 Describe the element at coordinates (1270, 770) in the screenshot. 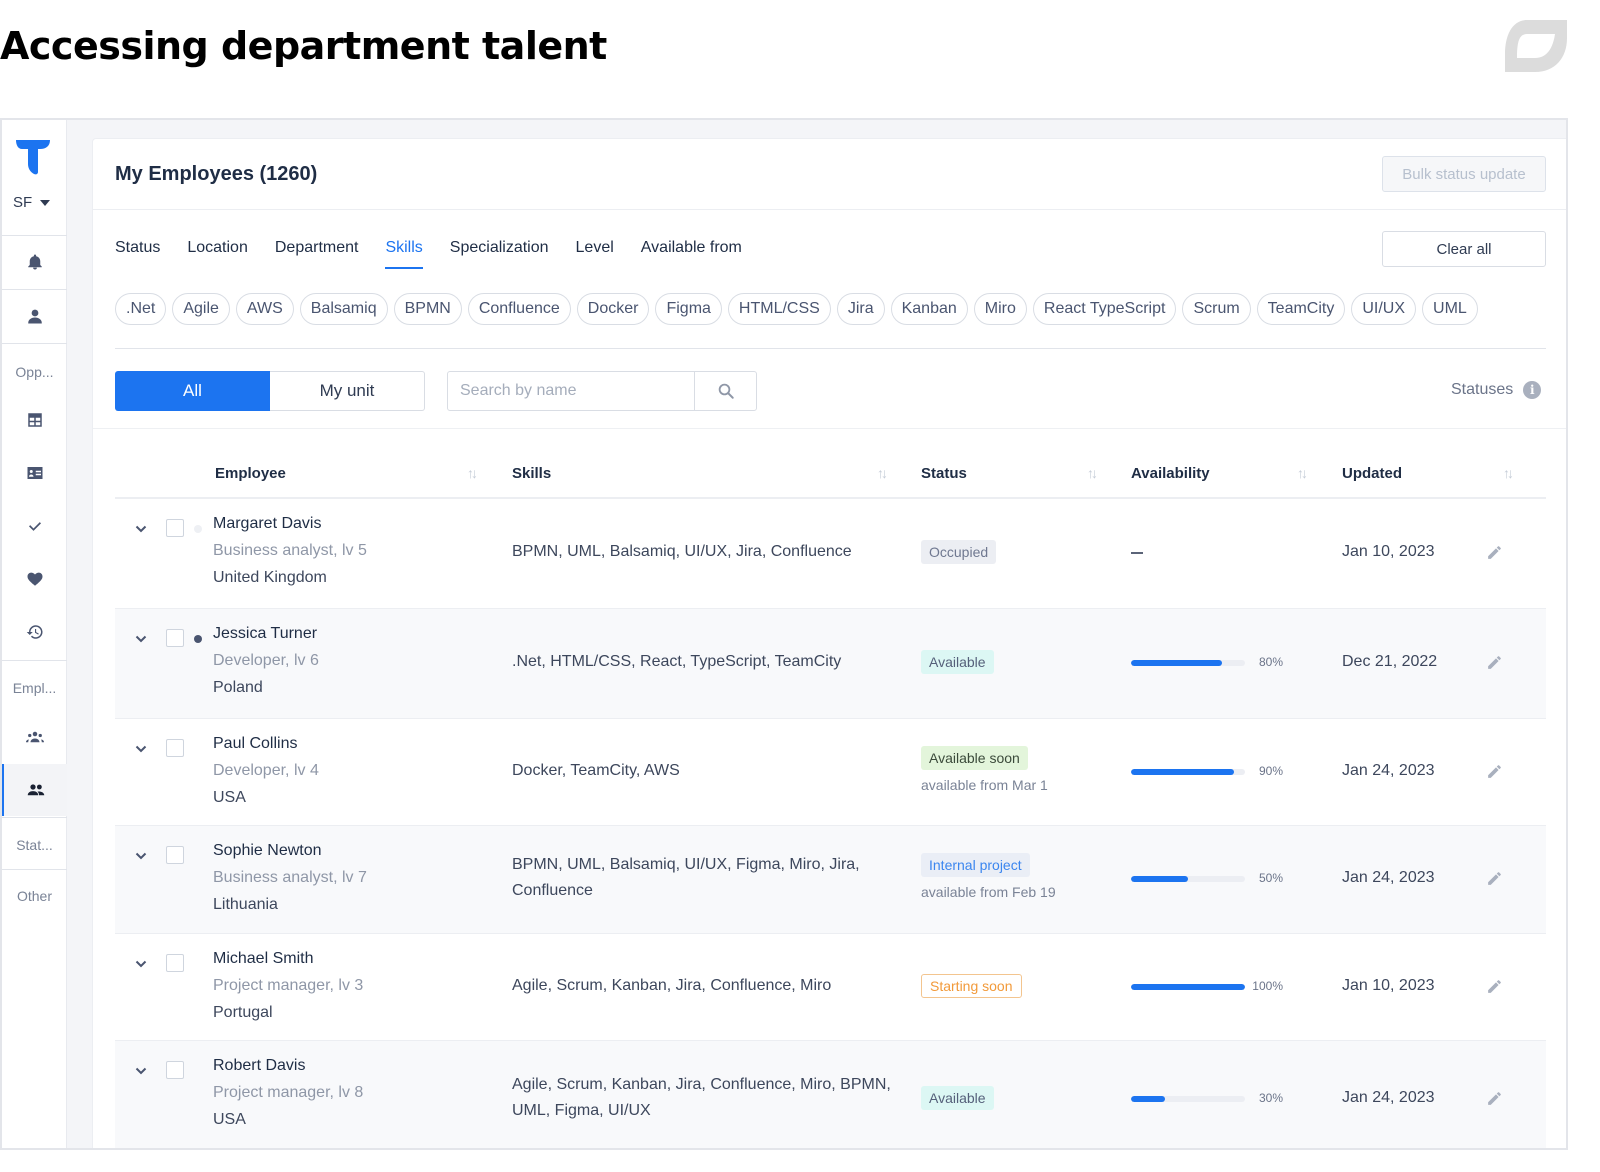

I see `availability-percent: 90%` at that location.